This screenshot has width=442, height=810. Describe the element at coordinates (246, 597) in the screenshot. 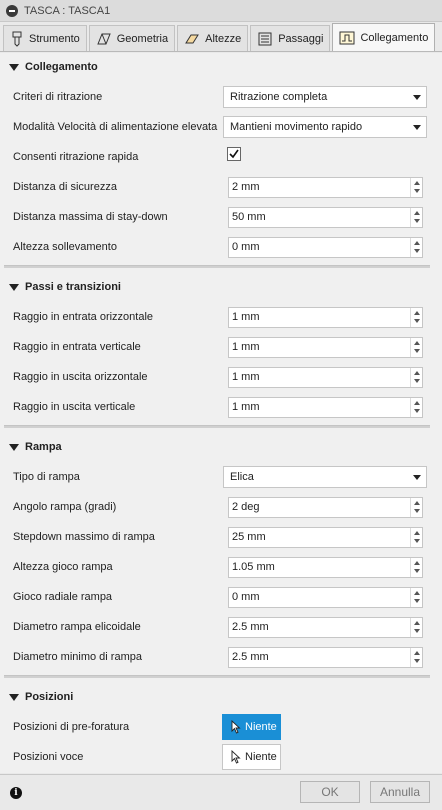

I see `input-value: 0 mm` at that location.